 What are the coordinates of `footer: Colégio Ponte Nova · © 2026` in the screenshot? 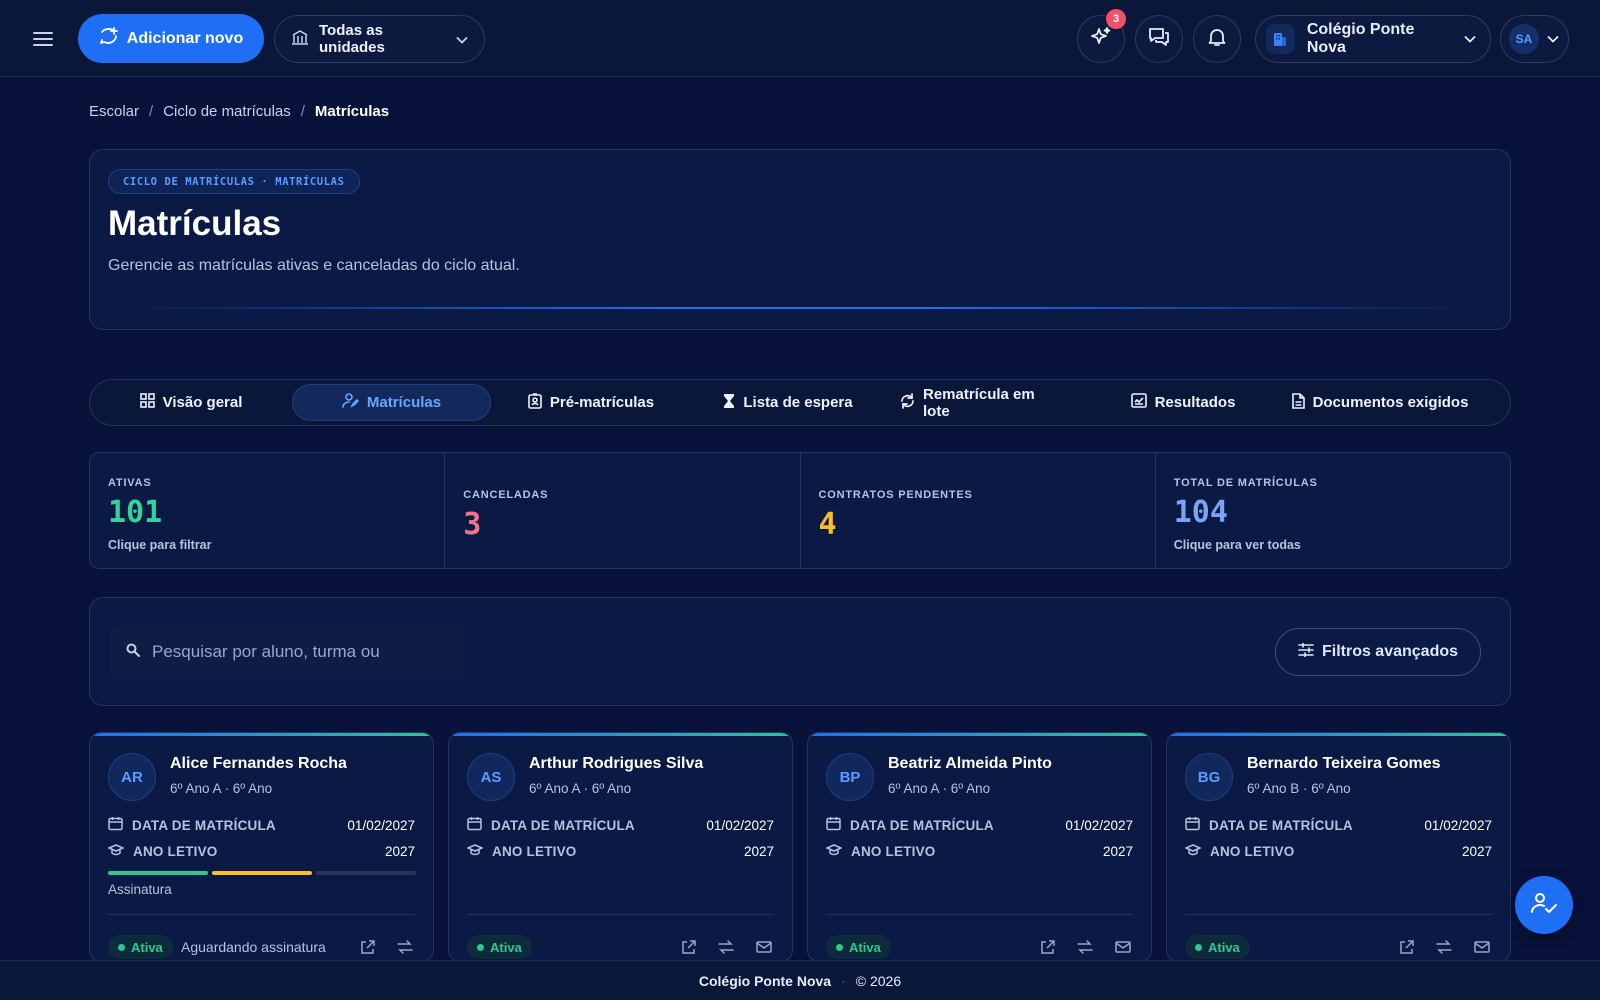 It's located at (800, 980).